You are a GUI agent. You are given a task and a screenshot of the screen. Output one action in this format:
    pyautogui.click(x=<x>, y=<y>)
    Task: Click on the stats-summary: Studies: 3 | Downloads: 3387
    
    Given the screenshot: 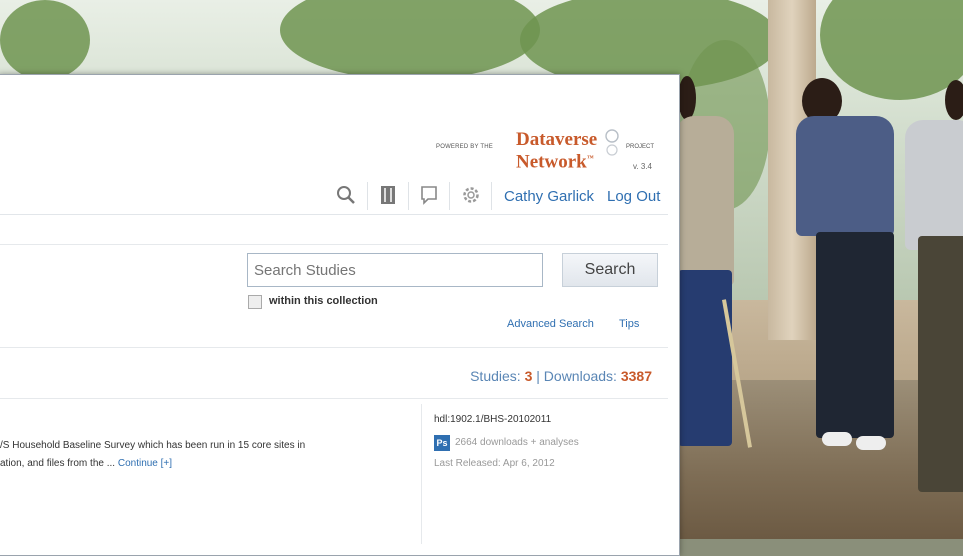 What is the action you would take?
    pyautogui.click(x=561, y=376)
    